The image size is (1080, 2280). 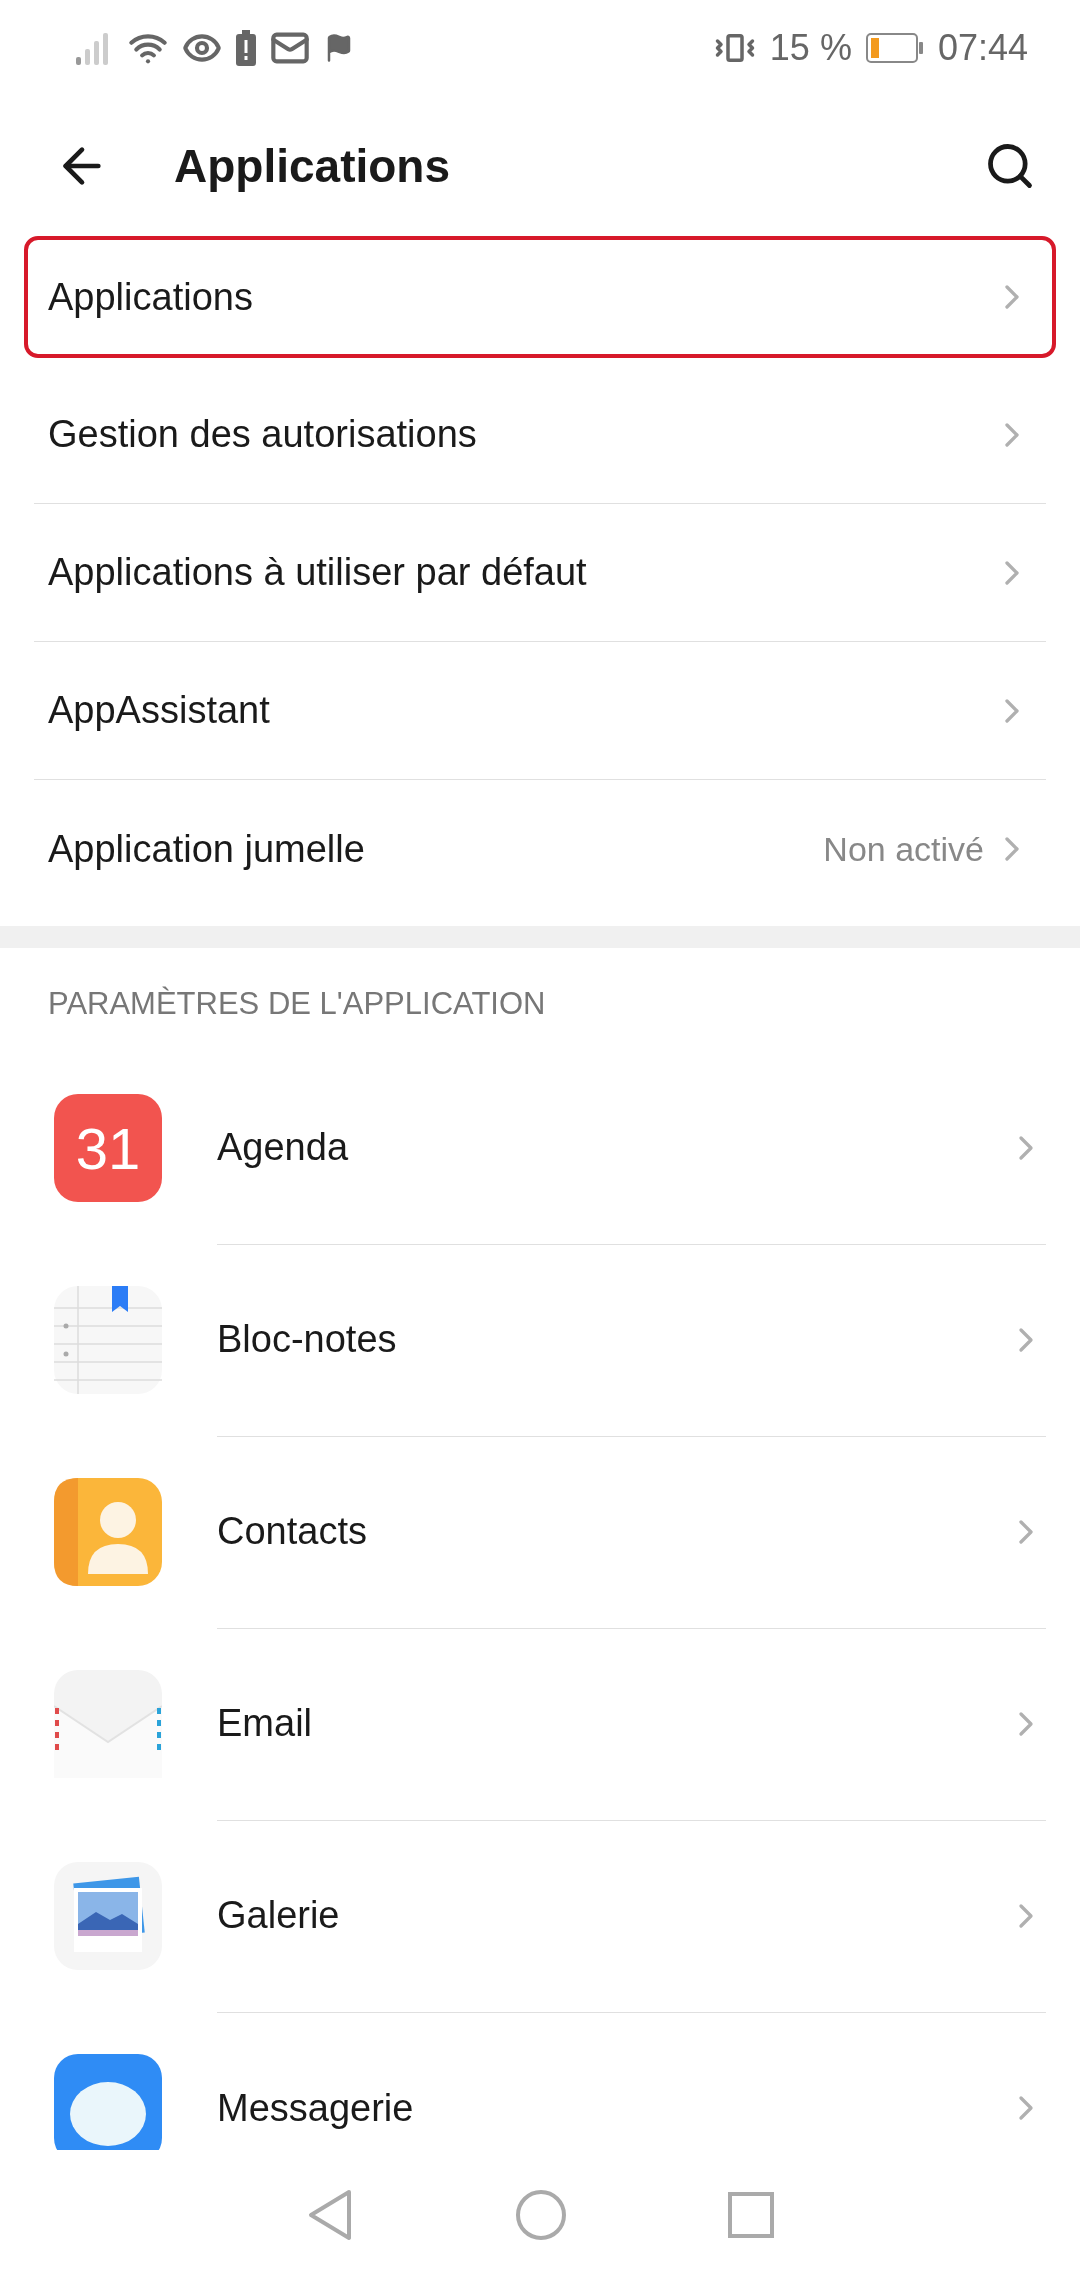 I want to click on menu-item-label: Applications, so click(x=151, y=297).